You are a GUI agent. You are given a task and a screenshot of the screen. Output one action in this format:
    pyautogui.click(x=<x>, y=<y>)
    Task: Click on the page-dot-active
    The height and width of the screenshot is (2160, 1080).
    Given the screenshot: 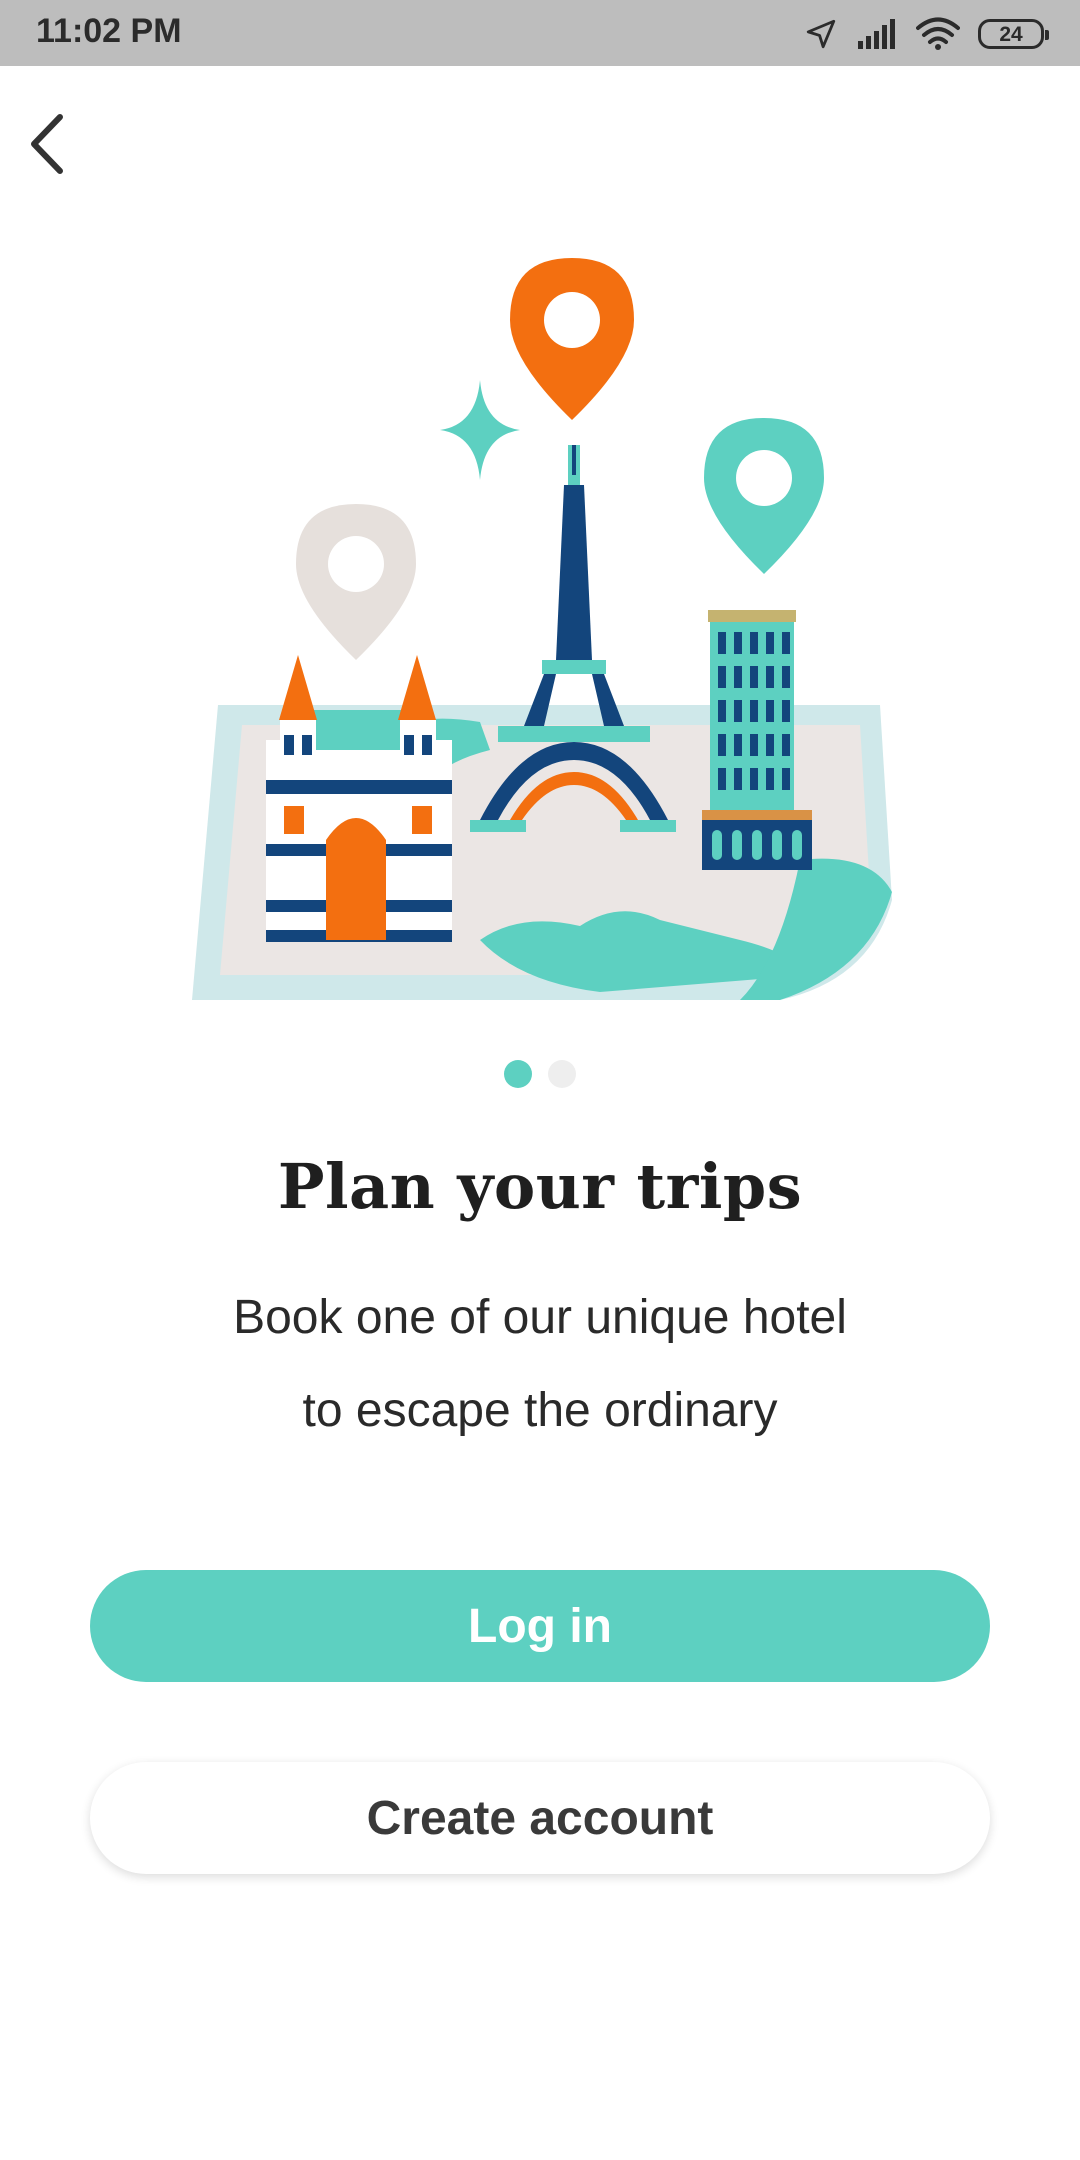 What is the action you would take?
    pyautogui.click(x=518, y=1074)
    